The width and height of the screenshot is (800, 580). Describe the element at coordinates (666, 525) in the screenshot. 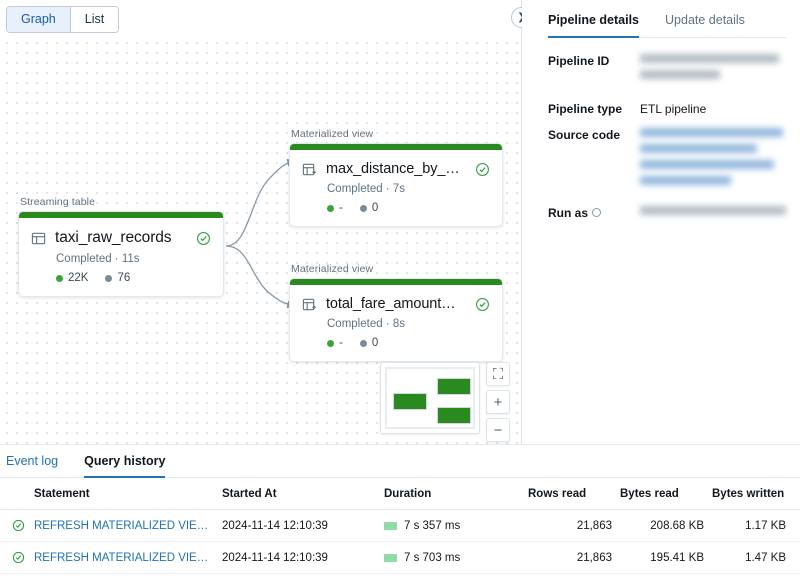

I see `row-bytes-read: 208.68 KB` at that location.